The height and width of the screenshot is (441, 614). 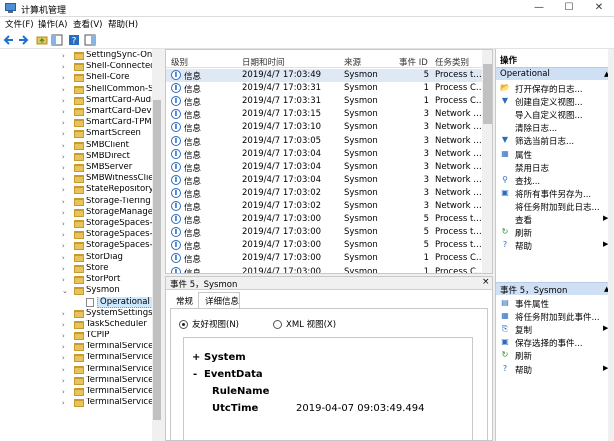 I want to click on tree-item: › Store, so click(x=76, y=269).